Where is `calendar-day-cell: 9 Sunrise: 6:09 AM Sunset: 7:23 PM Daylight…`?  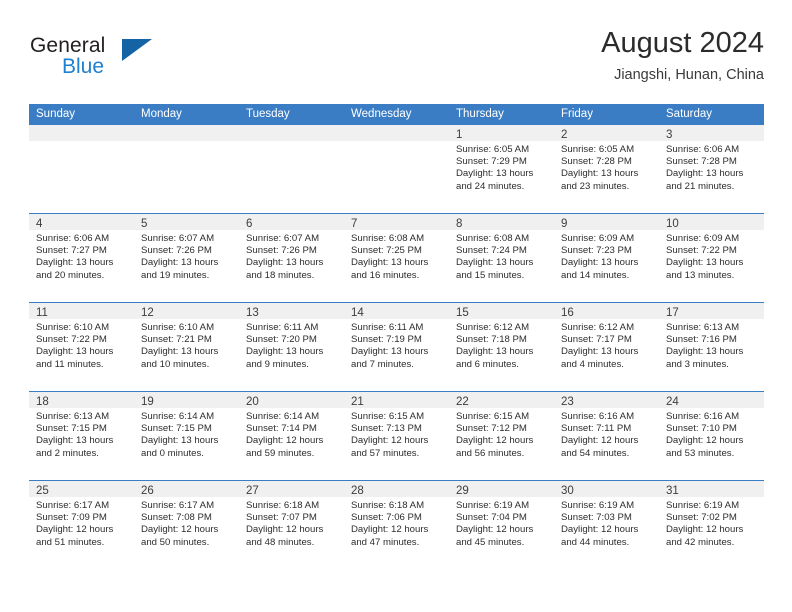
calendar-day-cell: 9 Sunrise: 6:09 AM Sunset: 7:23 PM Daylight… is located at coordinates (606, 258).